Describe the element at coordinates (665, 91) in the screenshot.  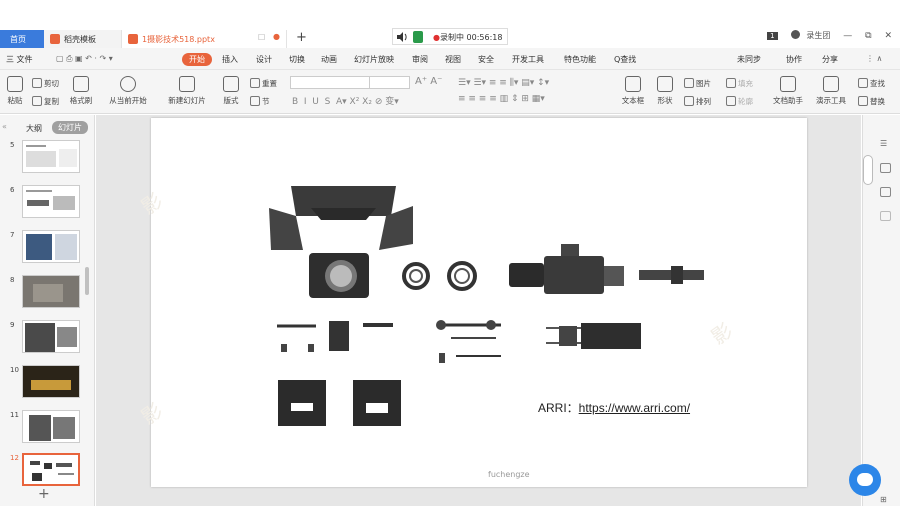
I see `shape-button: 形状` at that location.